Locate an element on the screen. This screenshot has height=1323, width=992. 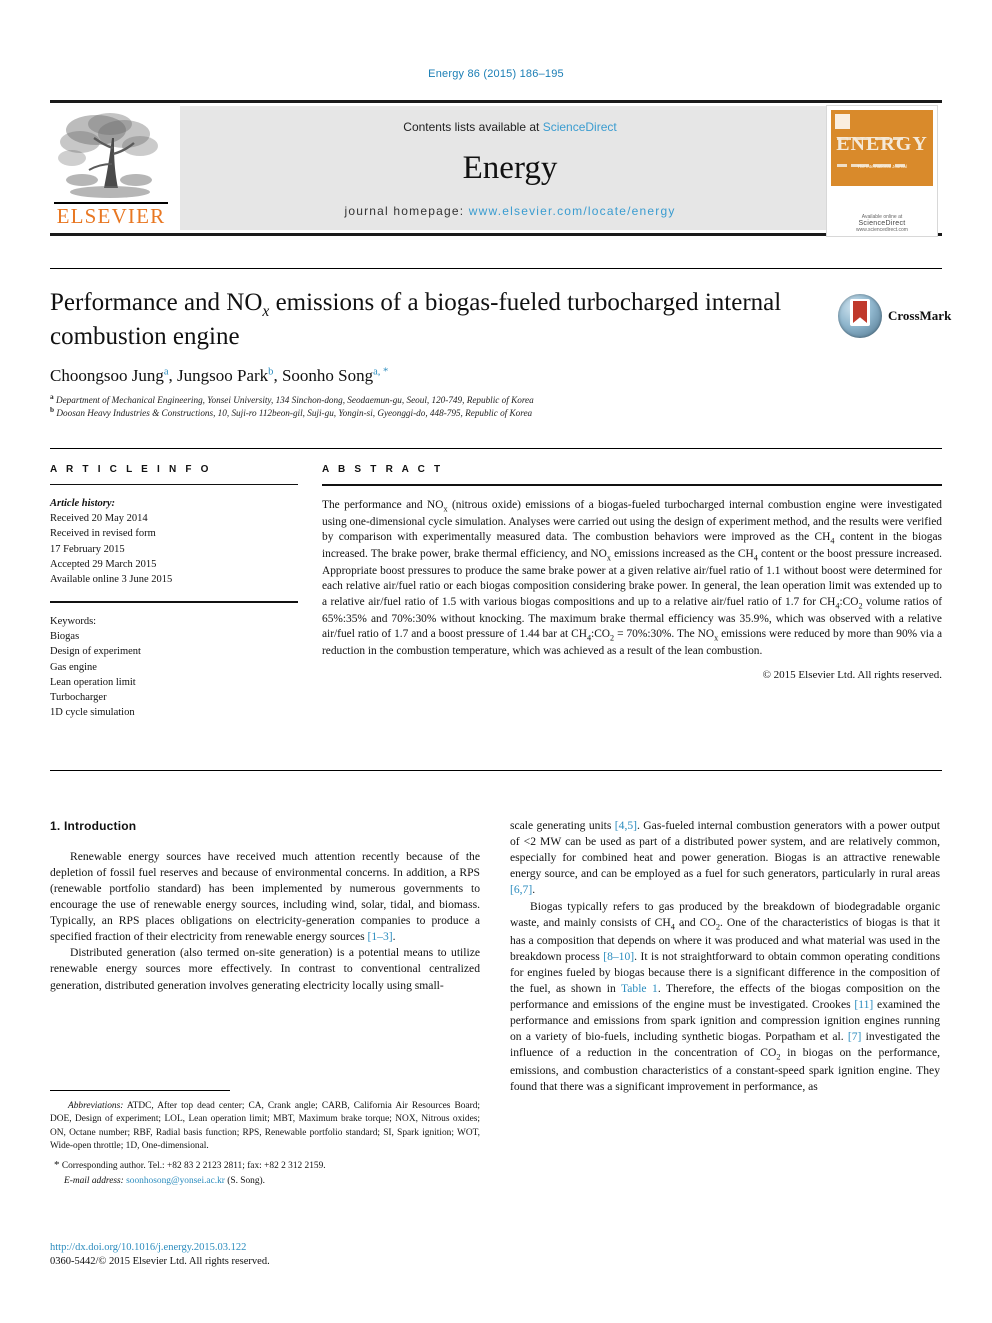
elsevier-logo: ELSEVIER is located at coordinates (111, 168).